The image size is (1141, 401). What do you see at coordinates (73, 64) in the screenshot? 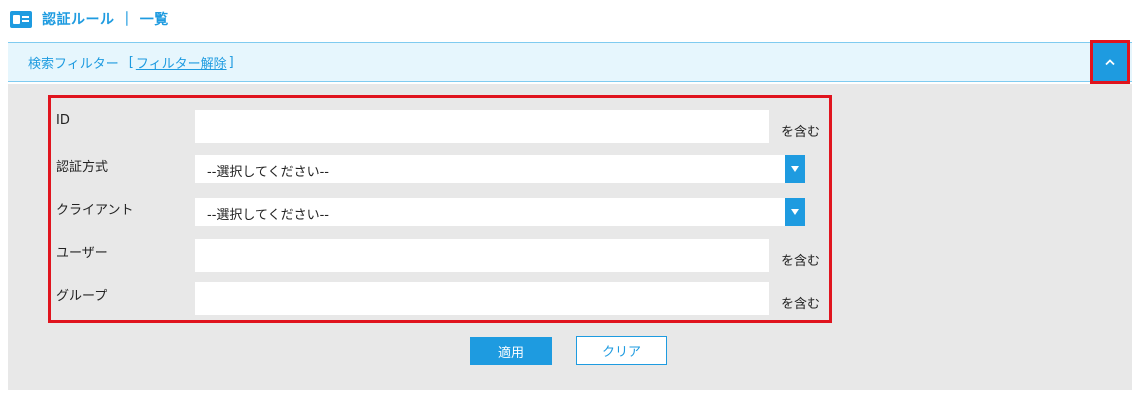
I see `filter-label: 検索フィルター` at bounding box center [73, 64].